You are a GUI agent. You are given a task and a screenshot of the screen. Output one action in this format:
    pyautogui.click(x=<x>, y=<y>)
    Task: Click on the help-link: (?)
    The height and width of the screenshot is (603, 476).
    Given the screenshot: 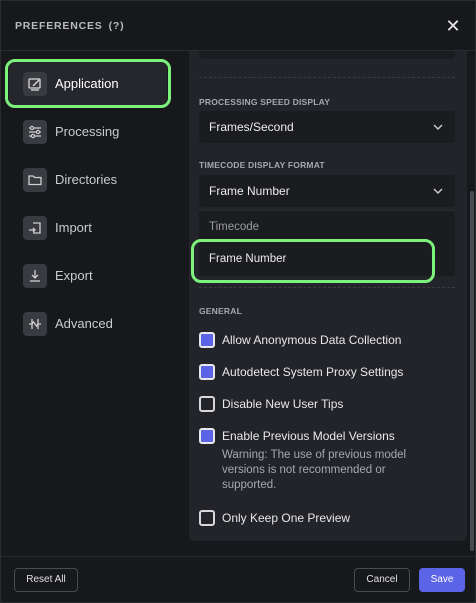 What is the action you would take?
    pyautogui.click(x=117, y=26)
    